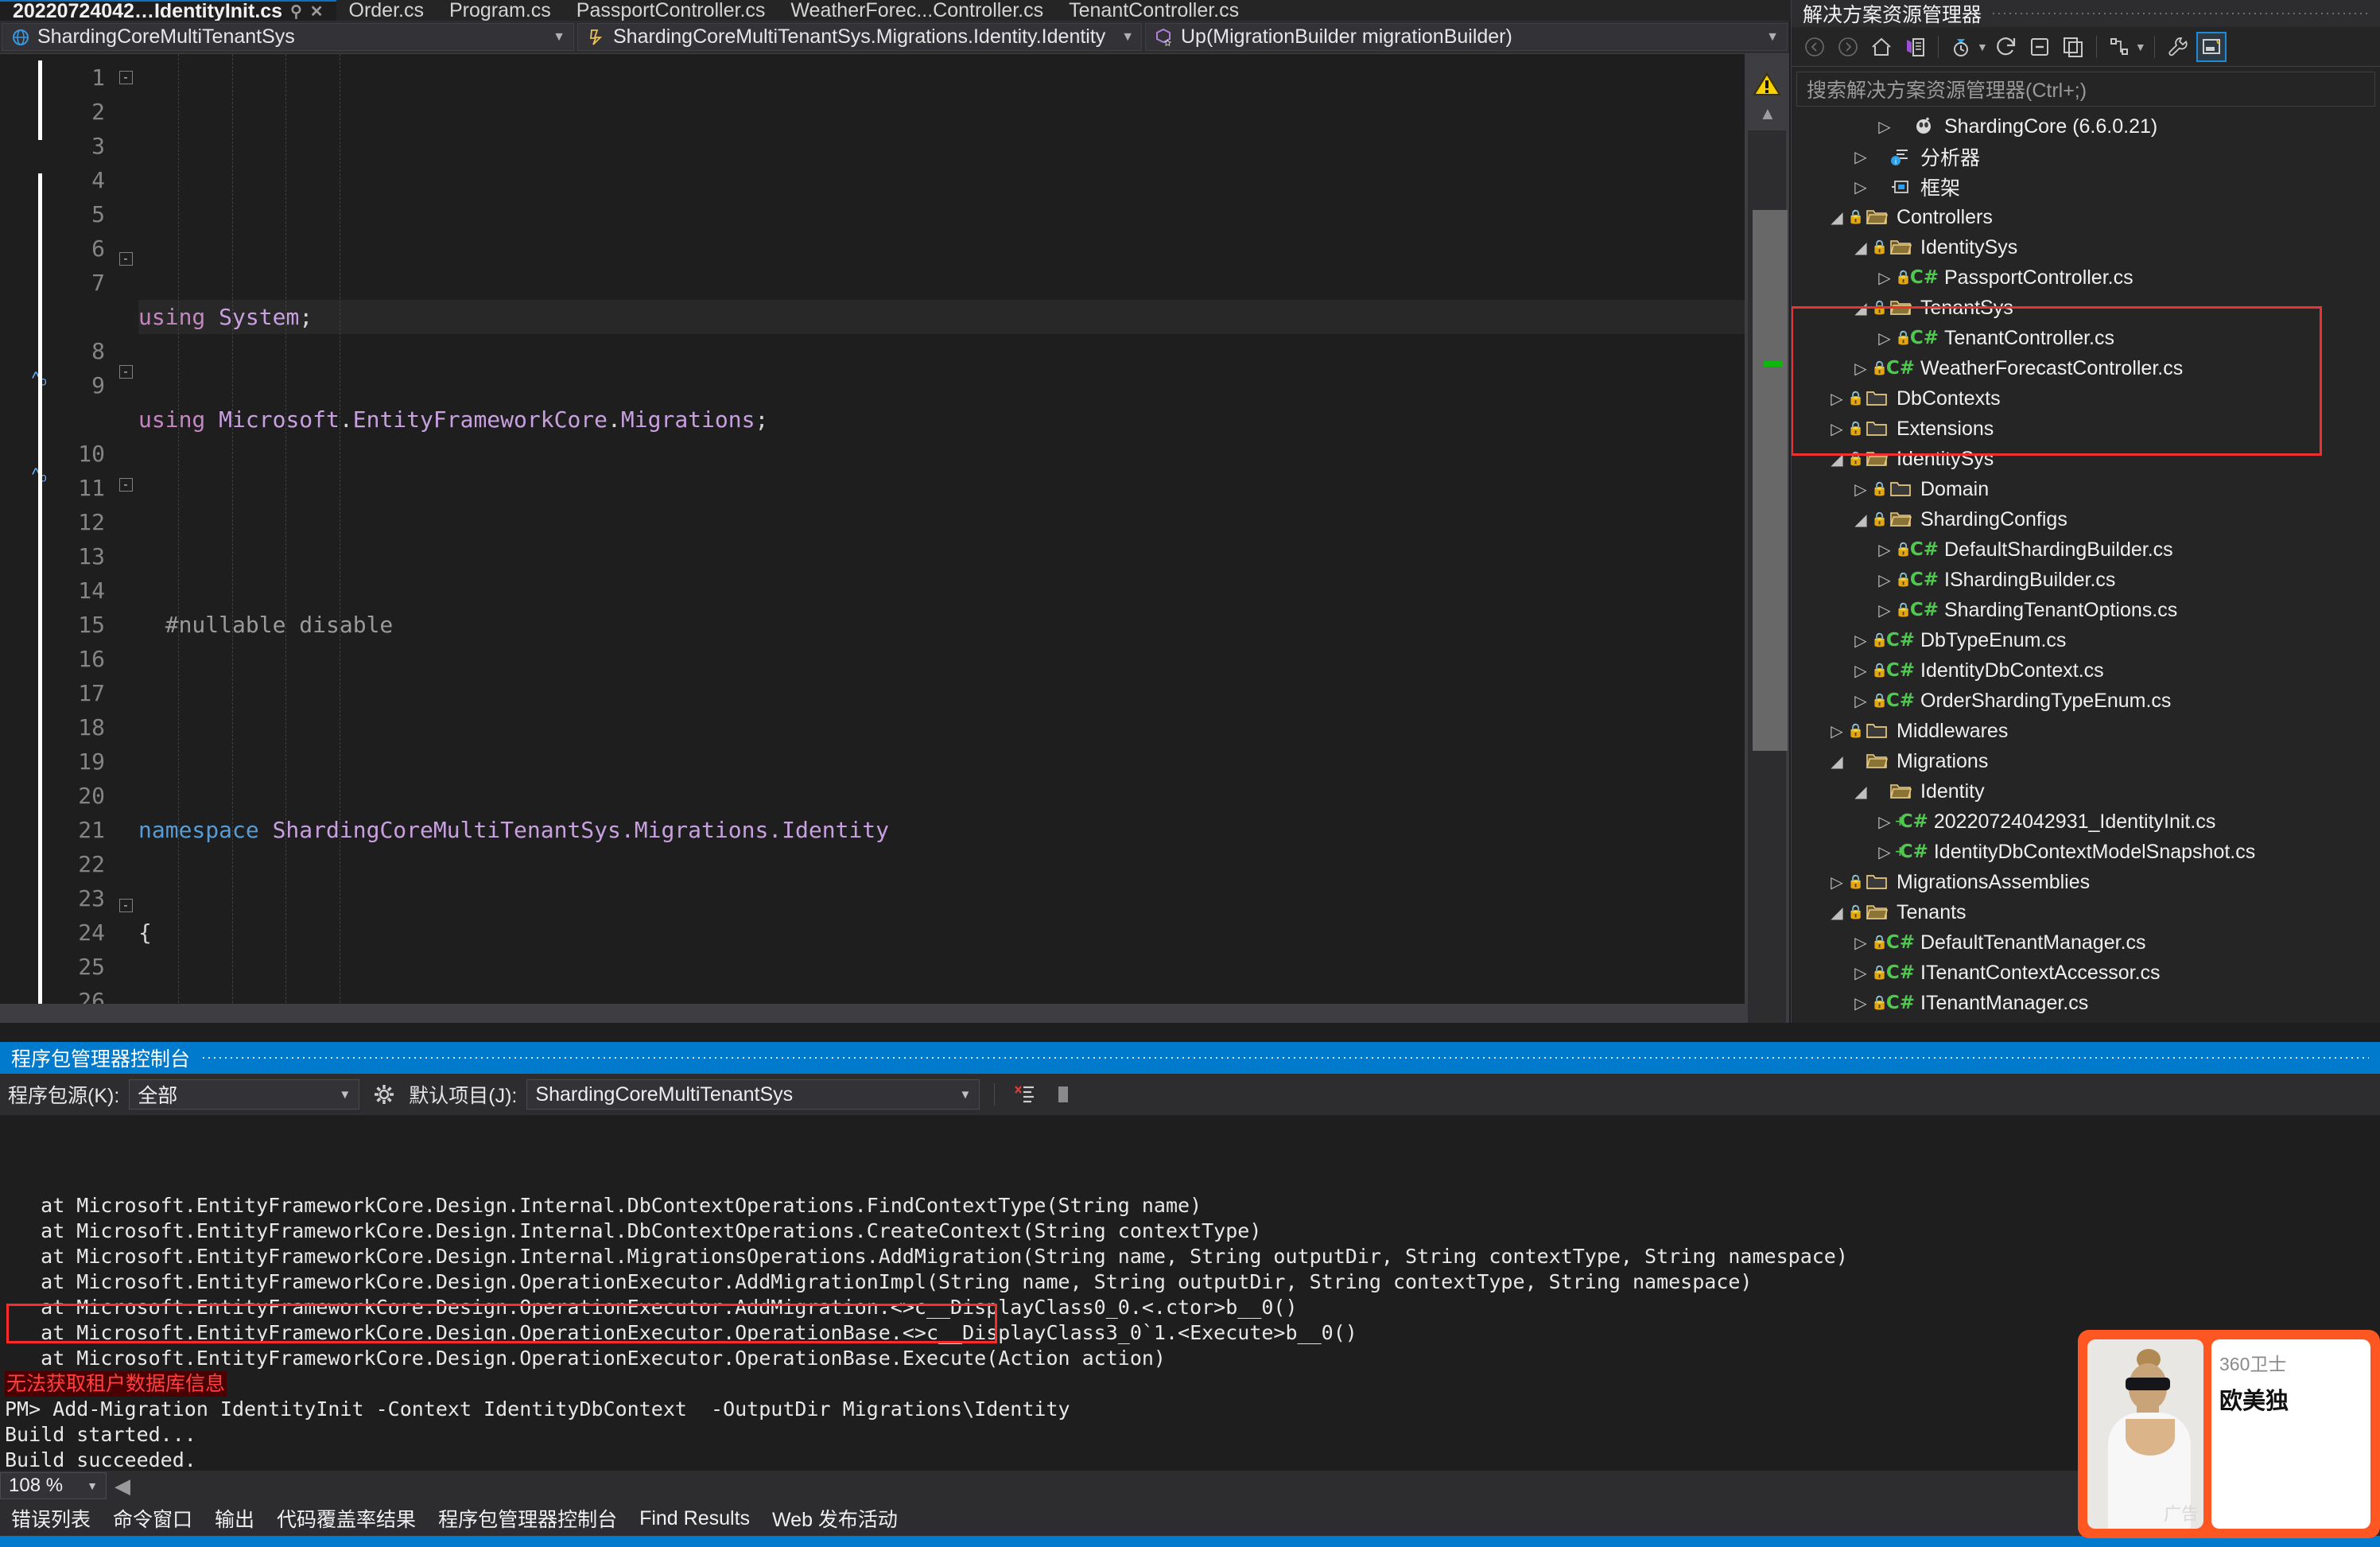 This screenshot has width=2380, height=1547. What do you see at coordinates (2086, 368) in the screenshot?
I see `tree-item: ▷ 🔒 C# WeatherForecastController.cs` at bounding box center [2086, 368].